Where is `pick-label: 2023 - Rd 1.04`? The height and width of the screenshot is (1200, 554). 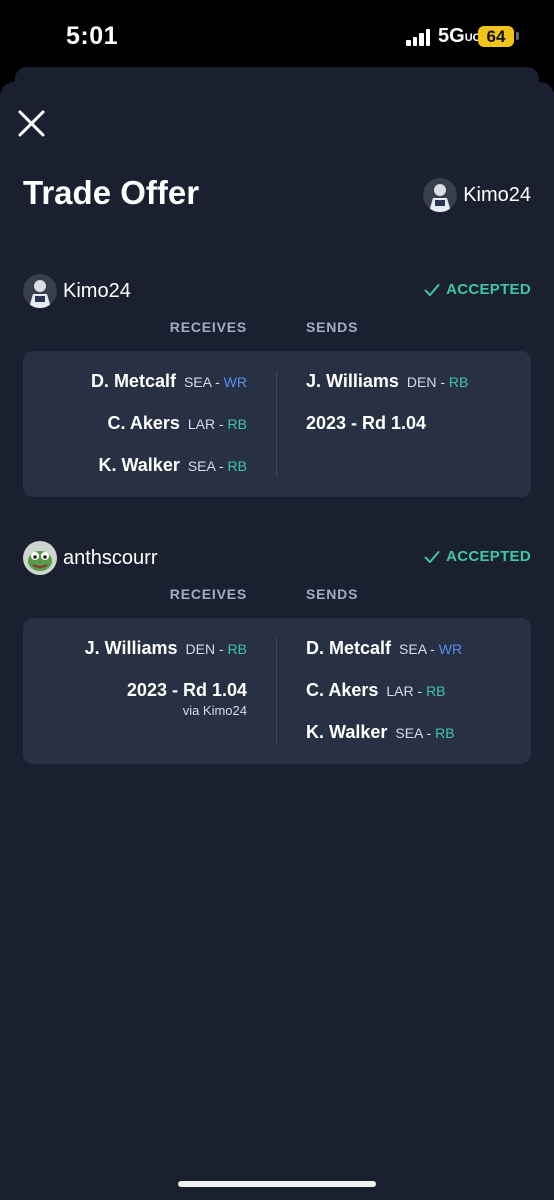
pick-label: 2023 - Rd 1.04 is located at coordinates (186, 690).